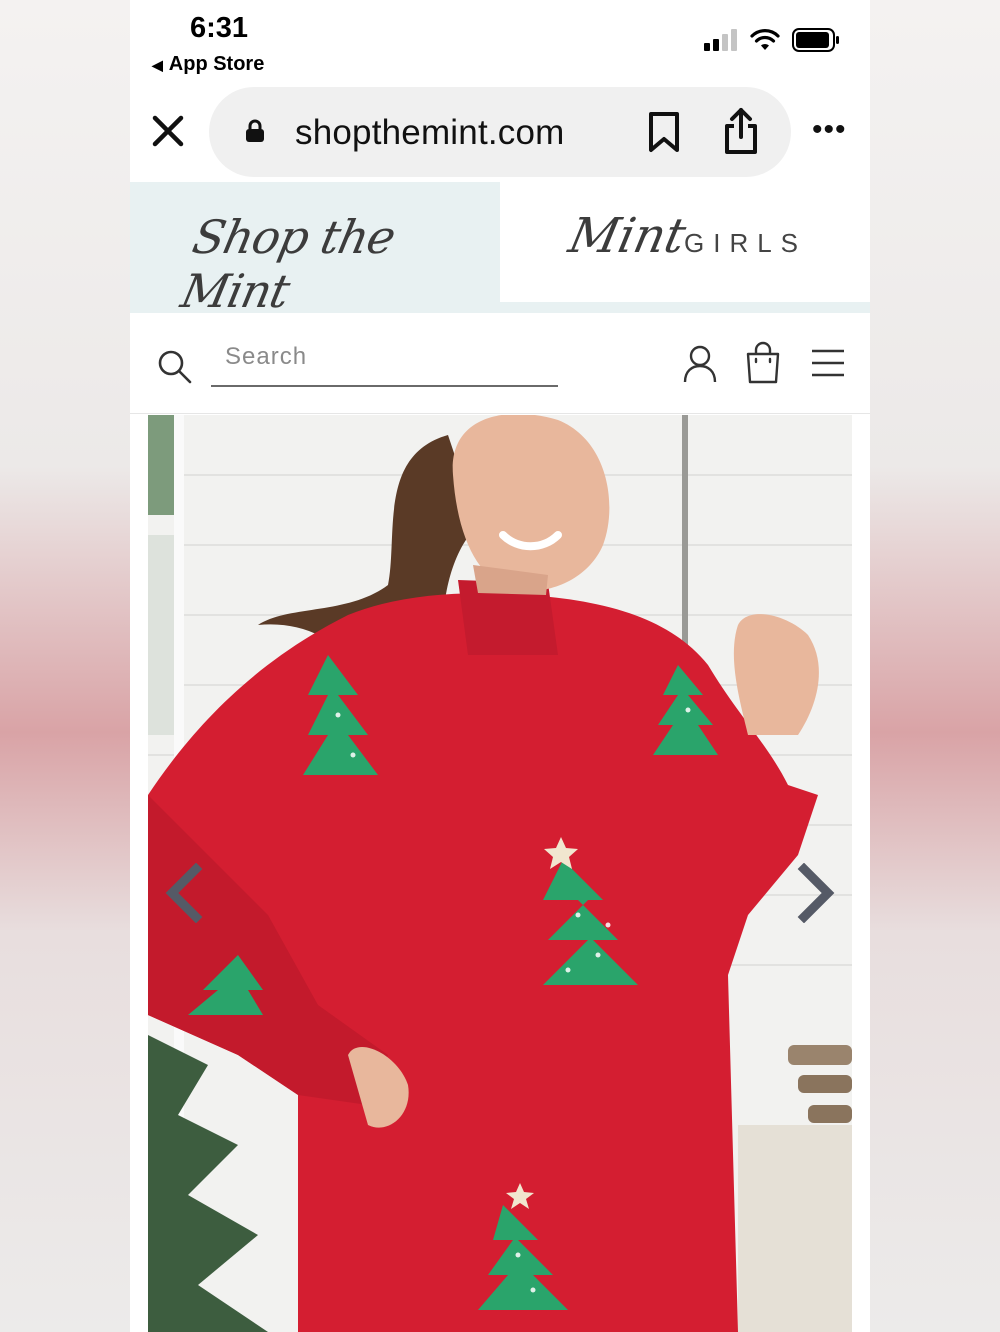  What do you see at coordinates (157, 65) in the screenshot?
I see `back-triangle-icon: ◀` at bounding box center [157, 65].